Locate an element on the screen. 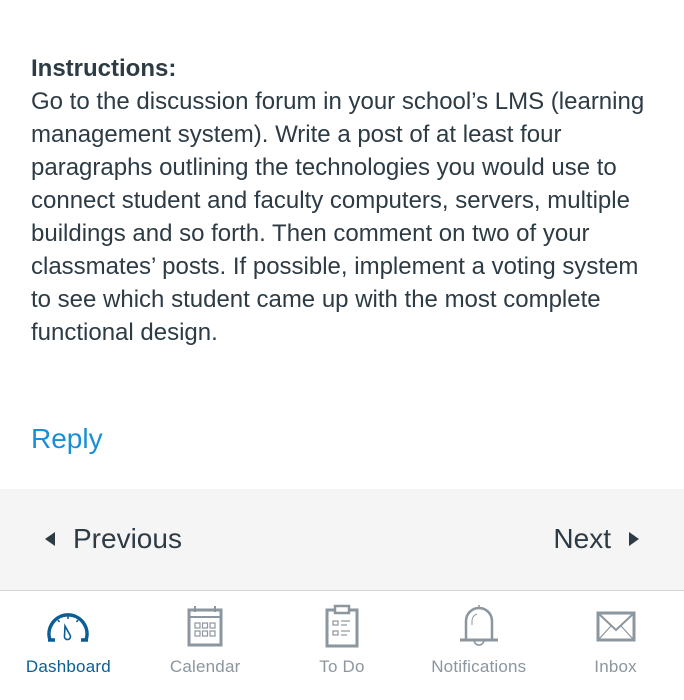 Image resolution: width=684 pixels, height=700 pixels. next-label: Next is located at coordinates (582, 538).